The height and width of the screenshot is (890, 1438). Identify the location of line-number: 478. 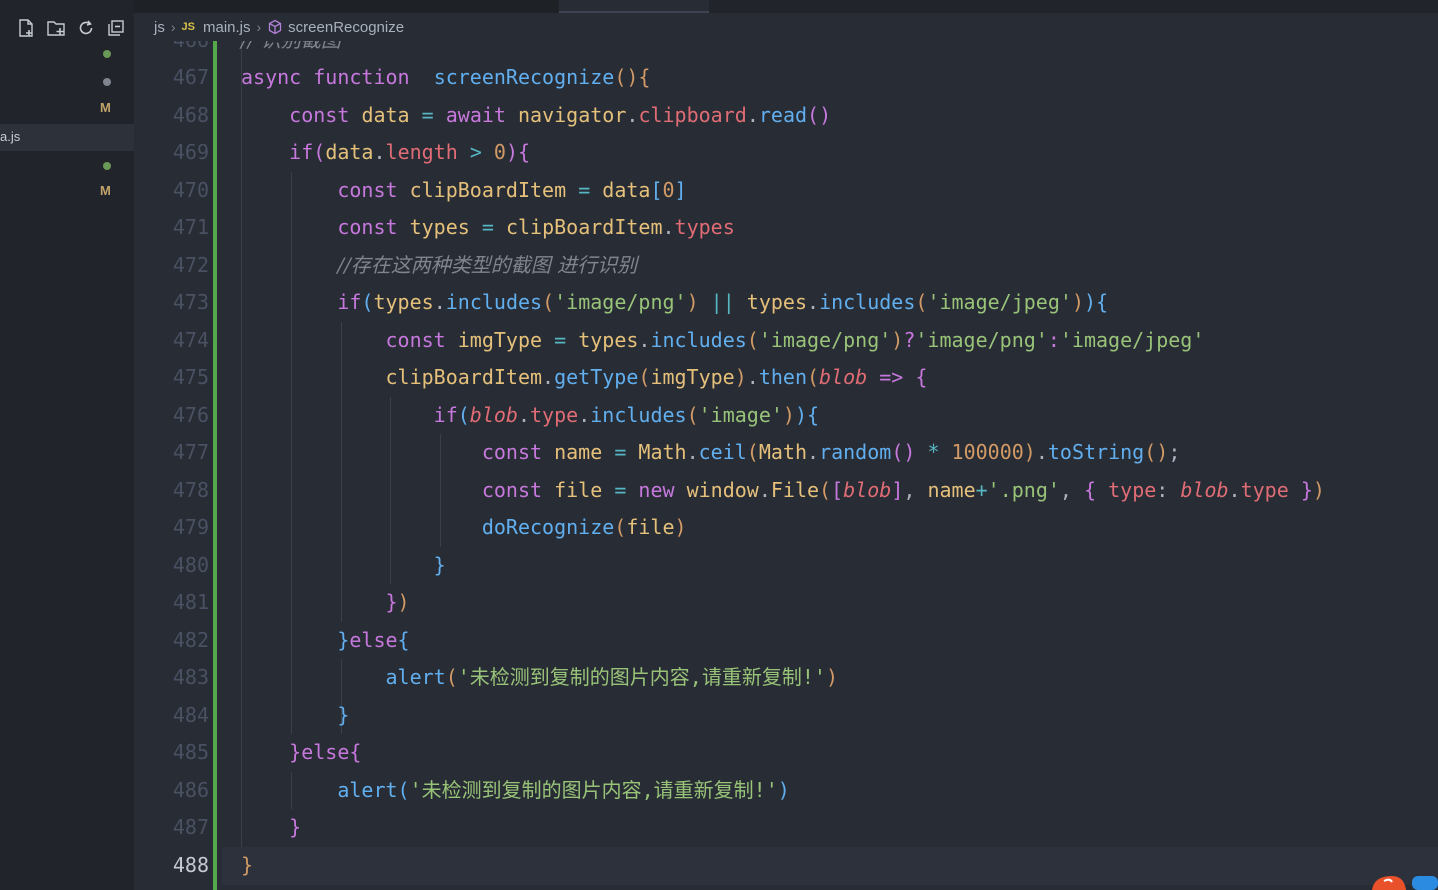
(190, 490).